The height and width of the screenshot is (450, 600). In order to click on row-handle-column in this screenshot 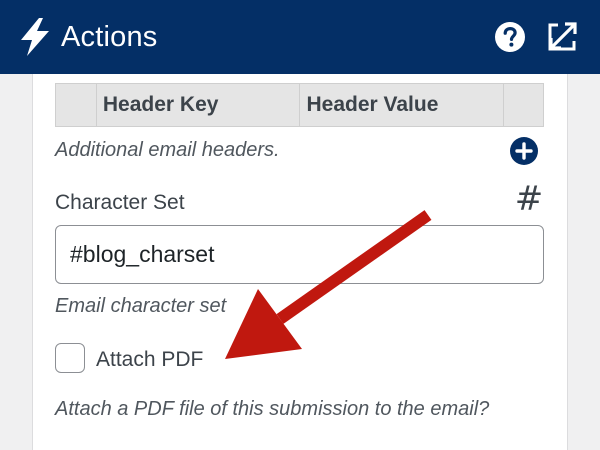, I will do `click(76, 105)`.